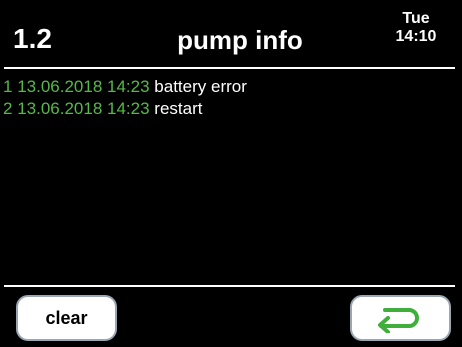  I want to click on clear-button: clear, so click(66, 318).